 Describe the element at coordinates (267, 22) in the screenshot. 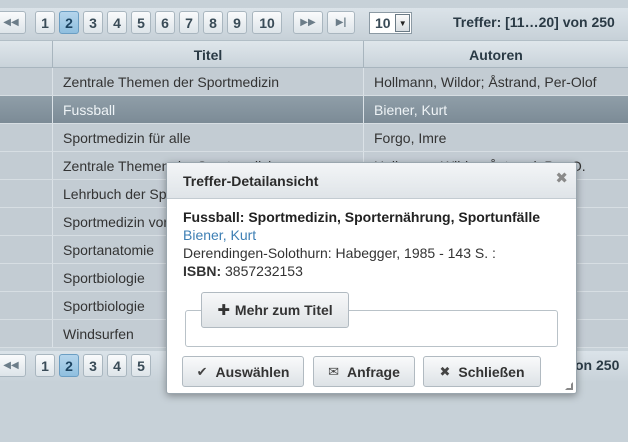

I see `page-button: 10` at that location.